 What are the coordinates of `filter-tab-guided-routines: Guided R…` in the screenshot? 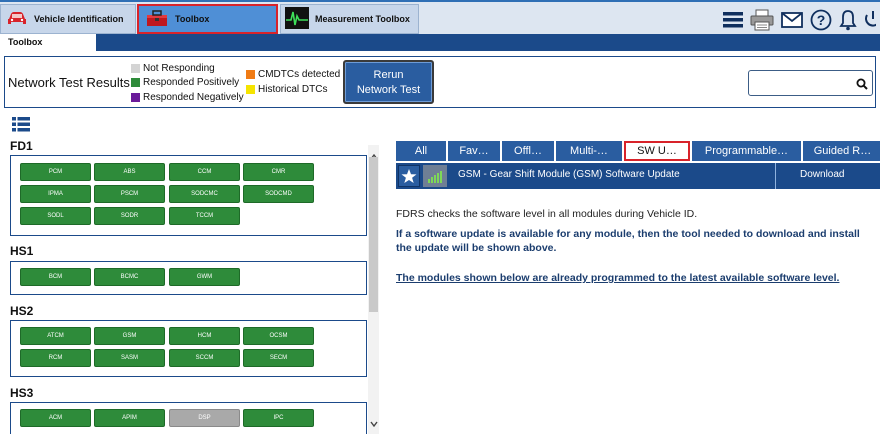 It's located at (841, 151).